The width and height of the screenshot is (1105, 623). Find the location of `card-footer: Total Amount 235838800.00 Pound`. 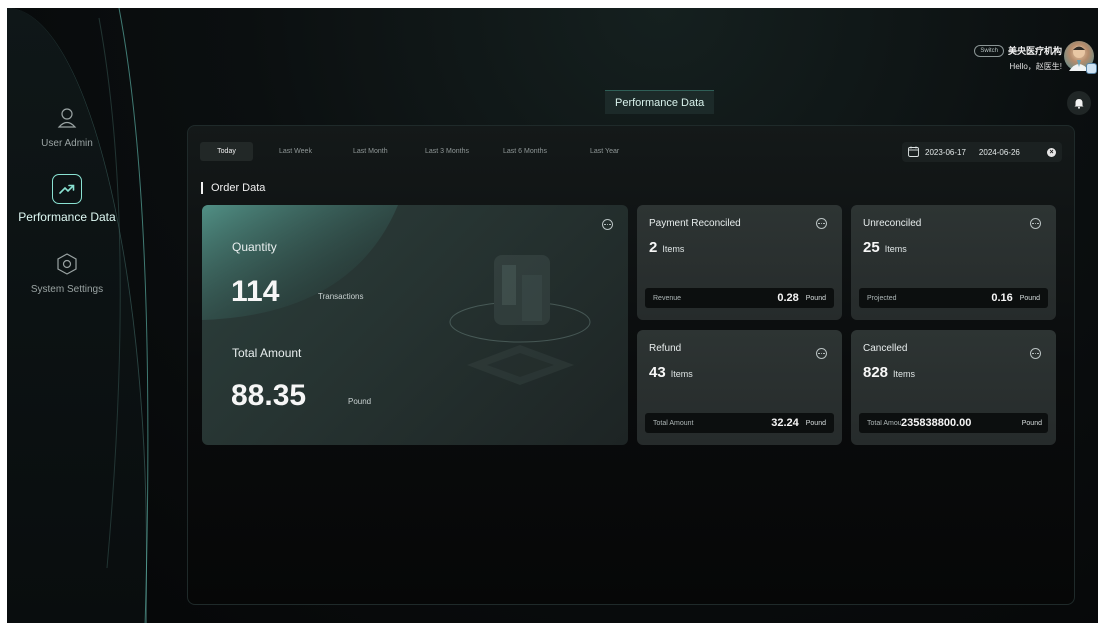

card-footer: Total Amount 235838800.00 Pound is located at coordinates (953, 423).